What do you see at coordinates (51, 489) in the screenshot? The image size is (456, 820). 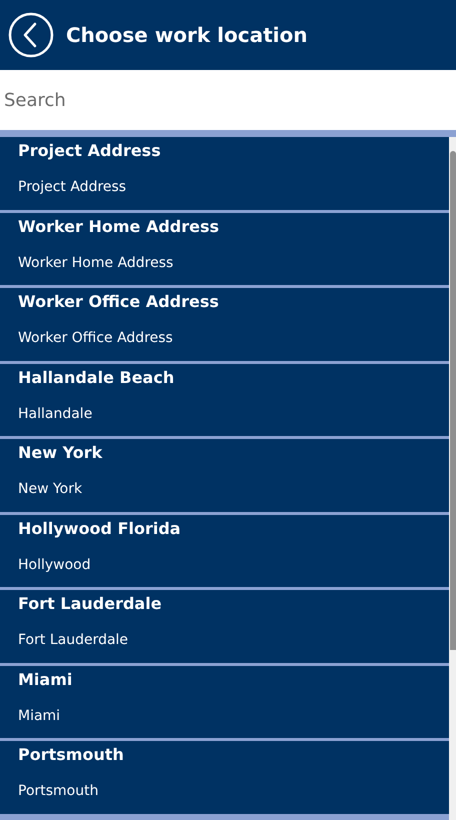 I see `location-detail: New York` at bounding box center [51, 489].